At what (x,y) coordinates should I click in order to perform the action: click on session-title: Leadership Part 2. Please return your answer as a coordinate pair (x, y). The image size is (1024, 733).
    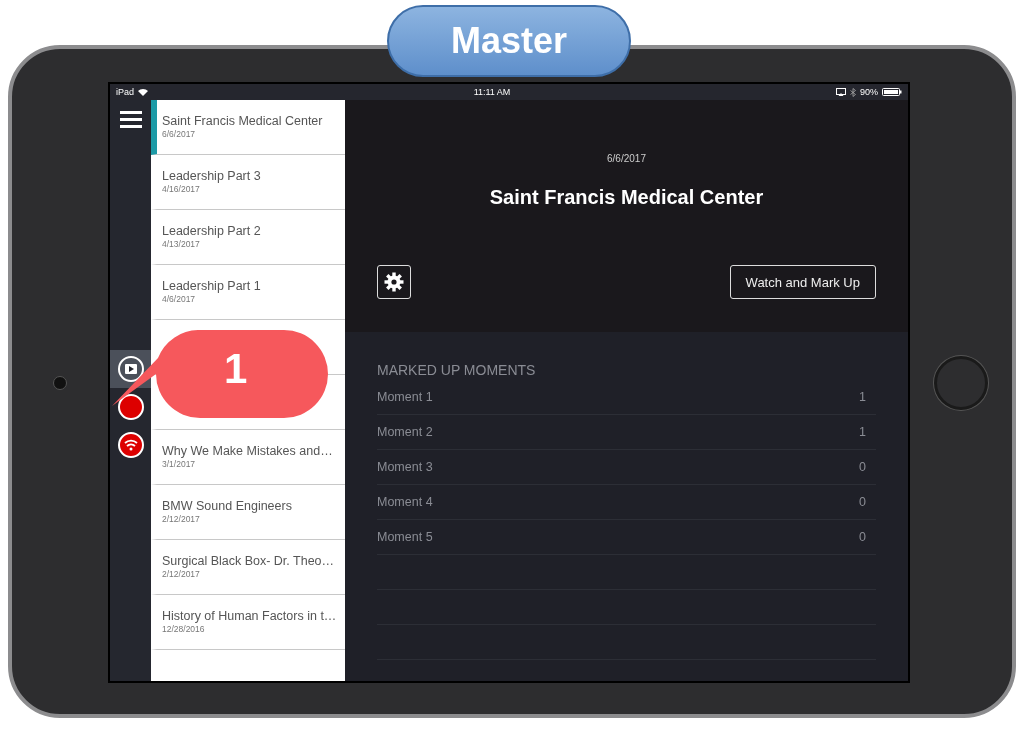
    Looking at the image, I should click on (212, 231).